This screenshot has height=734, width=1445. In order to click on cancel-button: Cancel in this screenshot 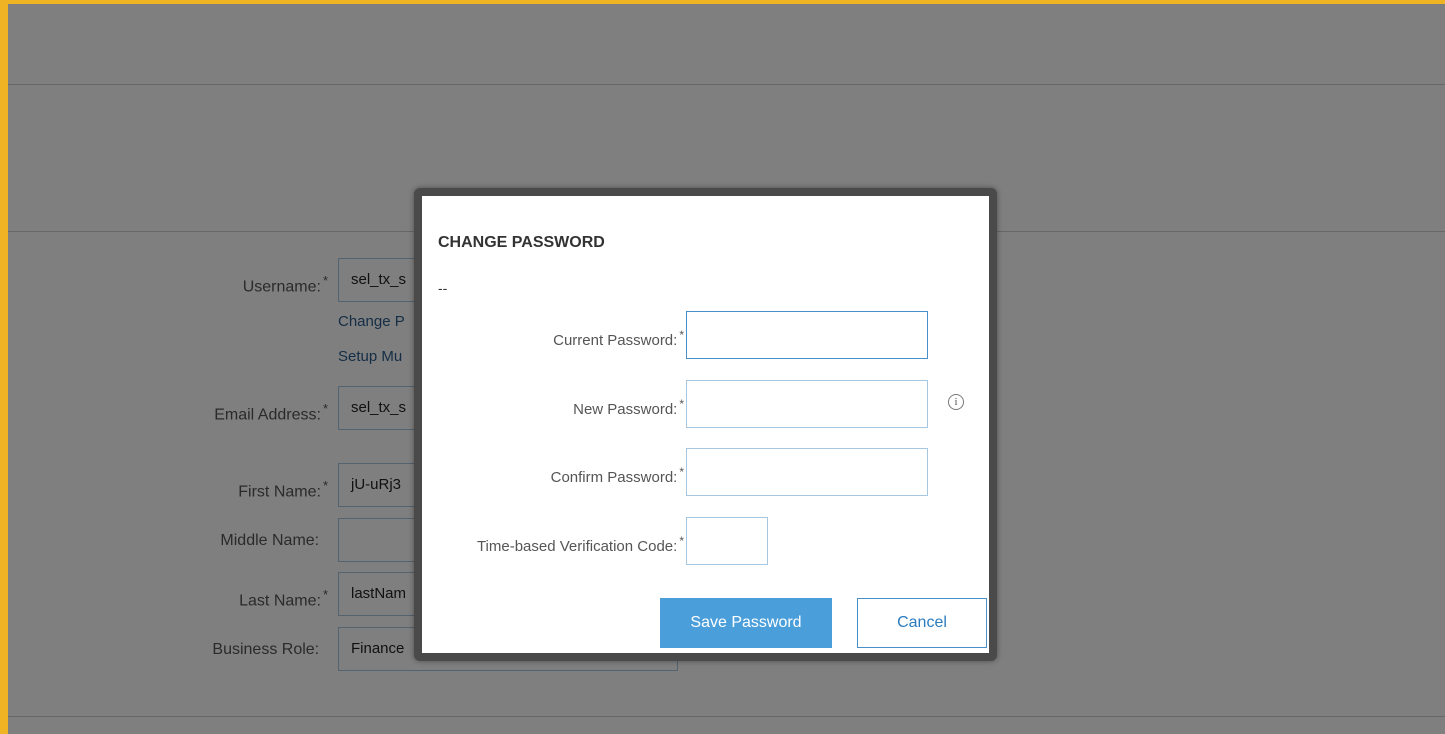, I will do `click(922, 623)`.